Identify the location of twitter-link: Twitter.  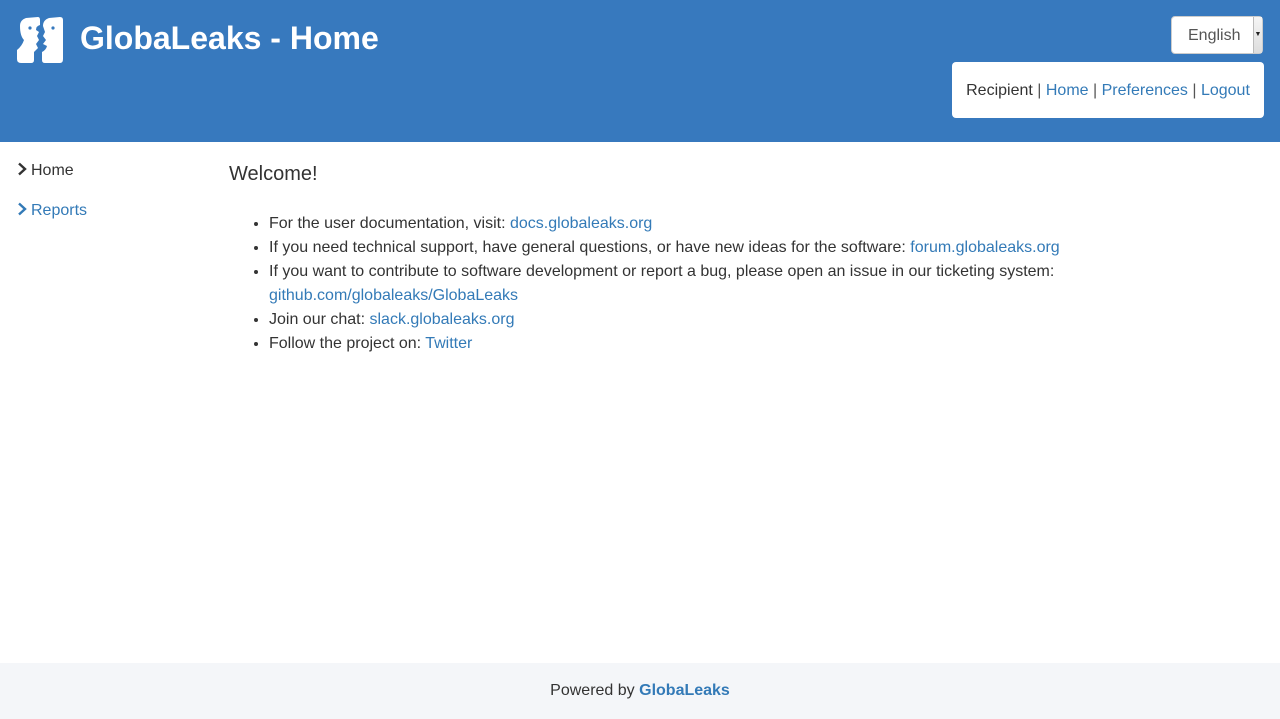
(448, 343).